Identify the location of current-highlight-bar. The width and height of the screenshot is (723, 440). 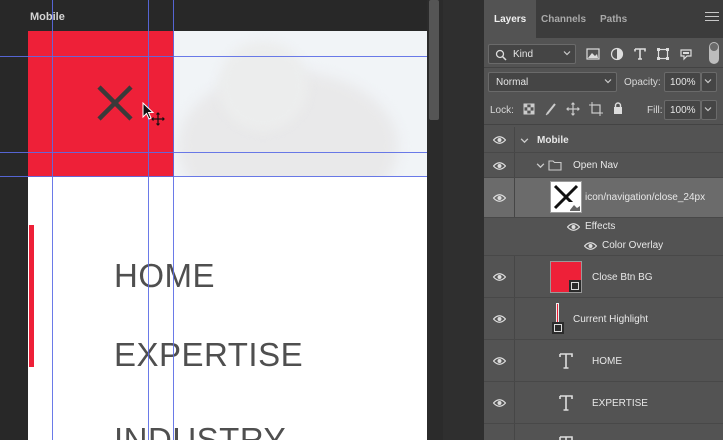
(31, 296).